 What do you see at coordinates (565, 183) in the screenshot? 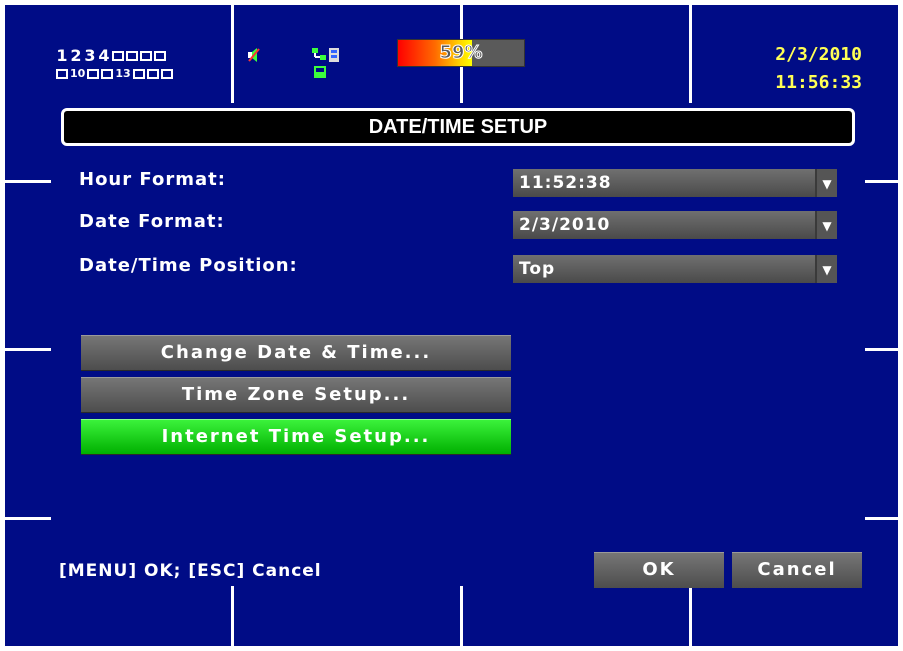
I see `hour-format-value: 11:52:38` at bounding box center [565, 183].